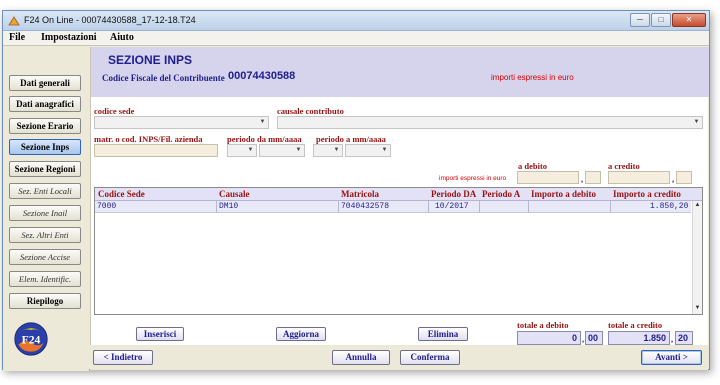 The width and height of the screenshot is (720, 385). Describe the element at coordinates (123, 357) in the screenshot. I see `back-button: < Indietro` at that location.